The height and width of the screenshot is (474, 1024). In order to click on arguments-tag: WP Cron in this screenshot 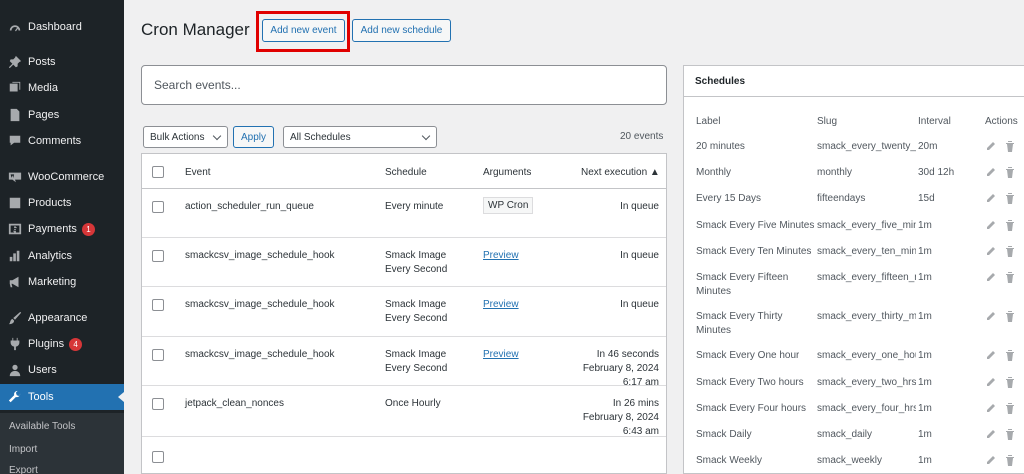, I will do `click(508, 205)`.